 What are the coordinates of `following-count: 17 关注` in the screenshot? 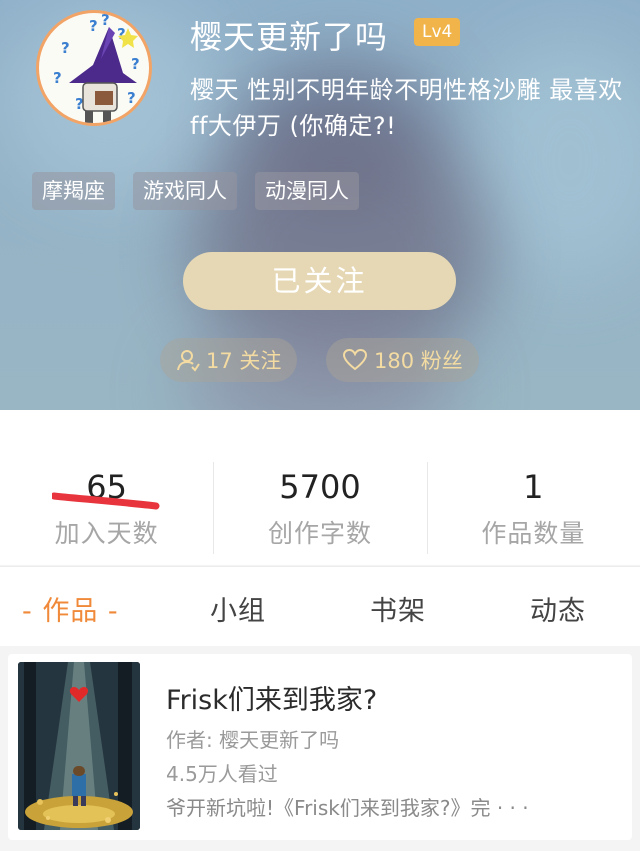 It's located at (229, 360).